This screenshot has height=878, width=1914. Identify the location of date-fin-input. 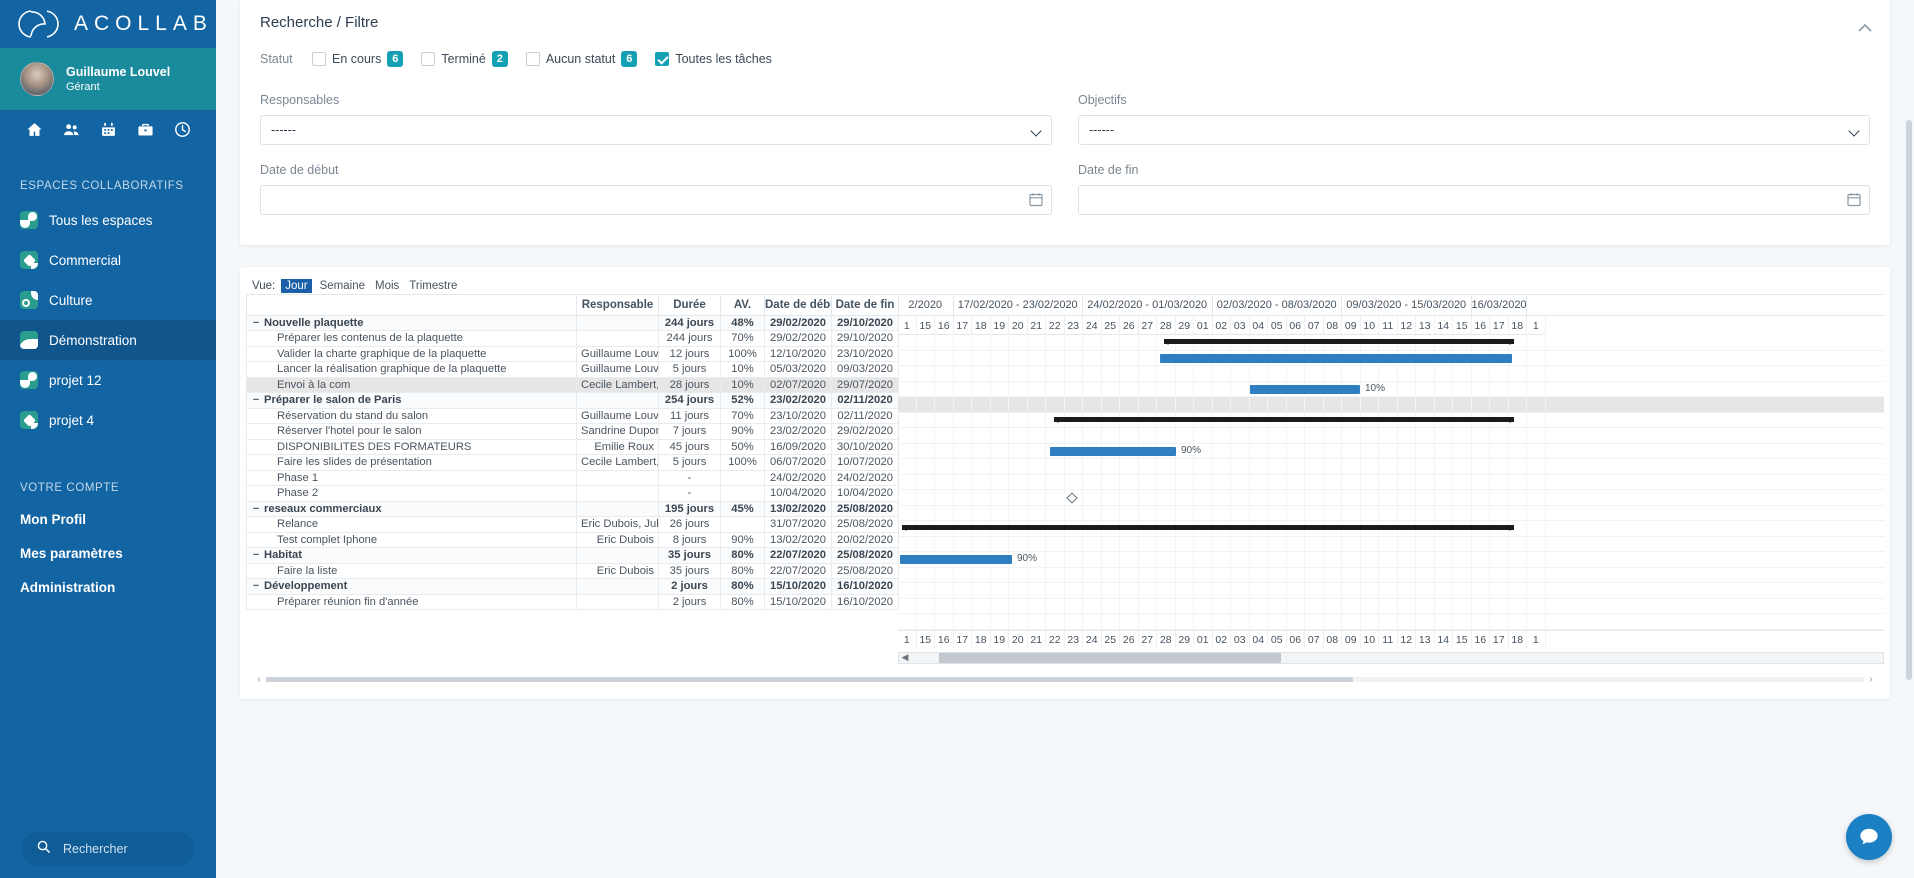
(1474, 200).